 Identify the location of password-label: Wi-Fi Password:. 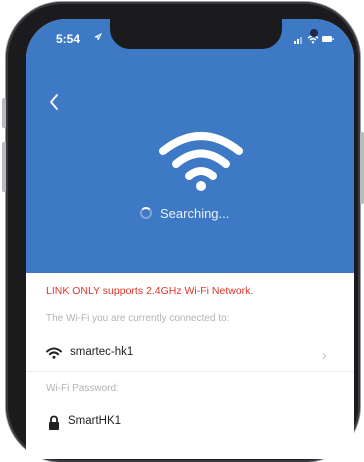
(82, 388).